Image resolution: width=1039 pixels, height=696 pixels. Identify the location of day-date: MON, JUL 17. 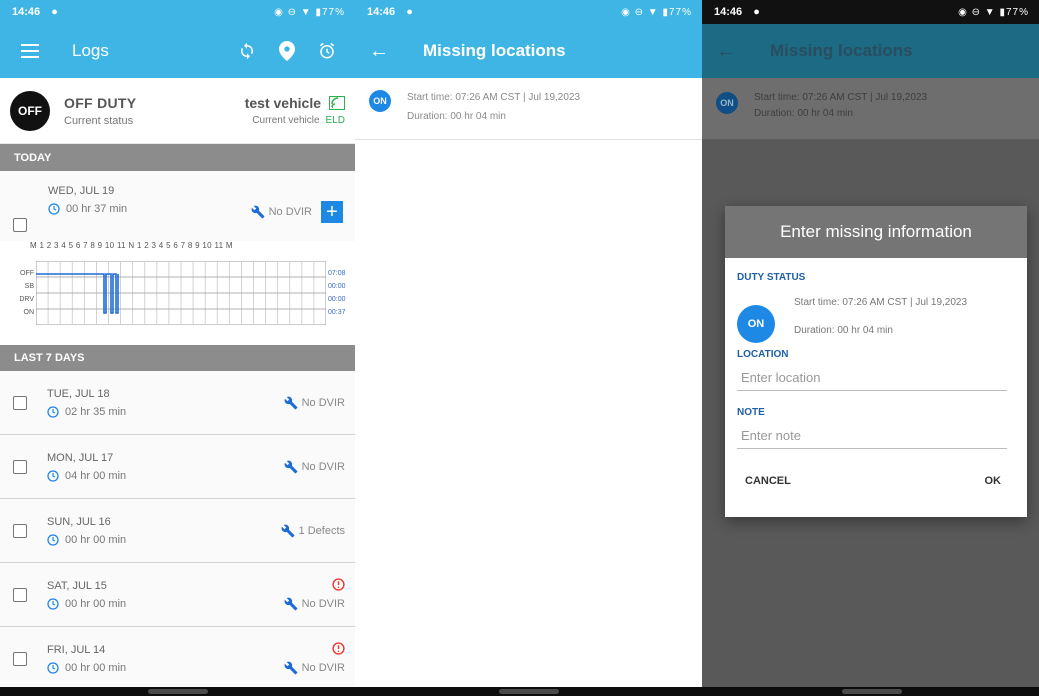
(80, 457).